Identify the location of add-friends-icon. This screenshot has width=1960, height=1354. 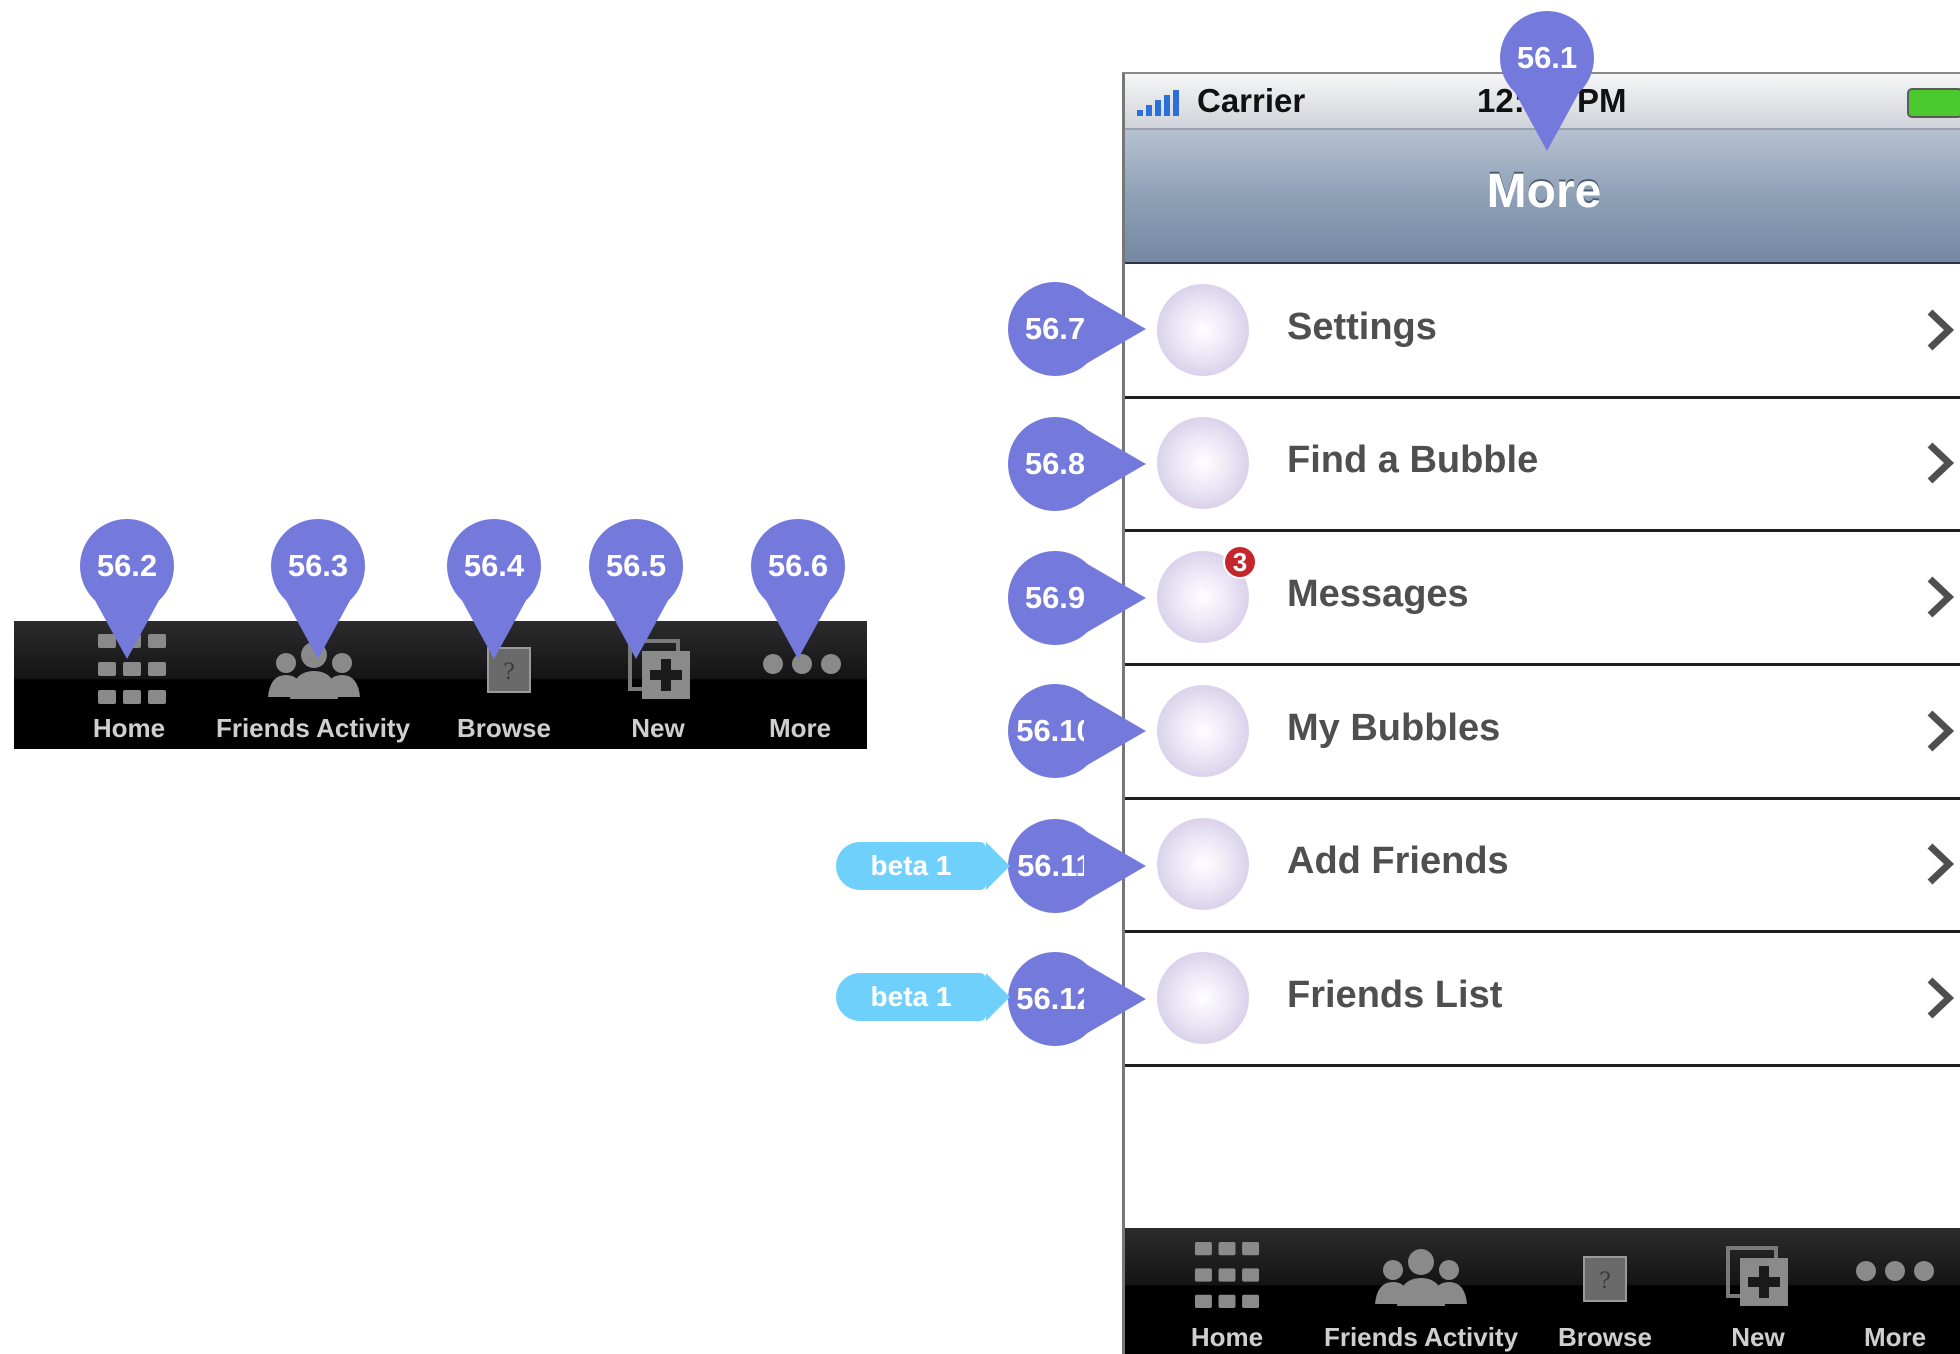
(1203, 864).